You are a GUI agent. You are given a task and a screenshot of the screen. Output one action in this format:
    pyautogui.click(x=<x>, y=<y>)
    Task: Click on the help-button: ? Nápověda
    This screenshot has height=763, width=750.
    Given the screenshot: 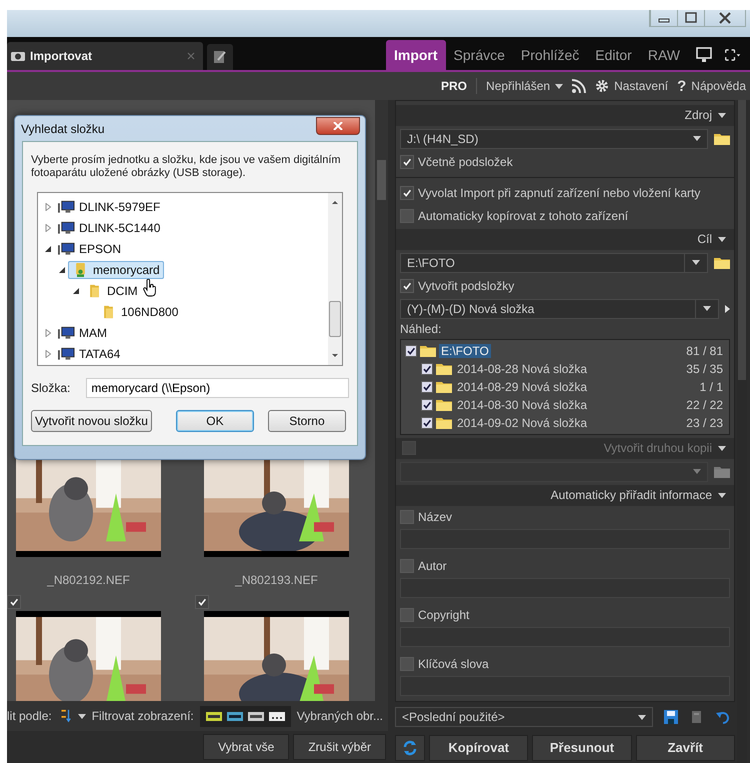 What is the action you would take?
    pyautogui.click(x=711, y=86)
    